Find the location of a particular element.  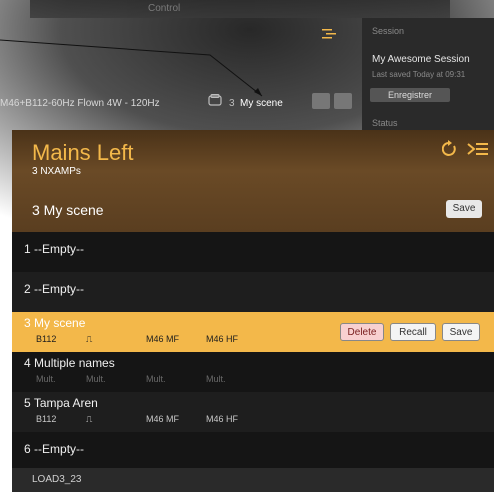

scene-name: My scene is located at coordinates (60, 323).